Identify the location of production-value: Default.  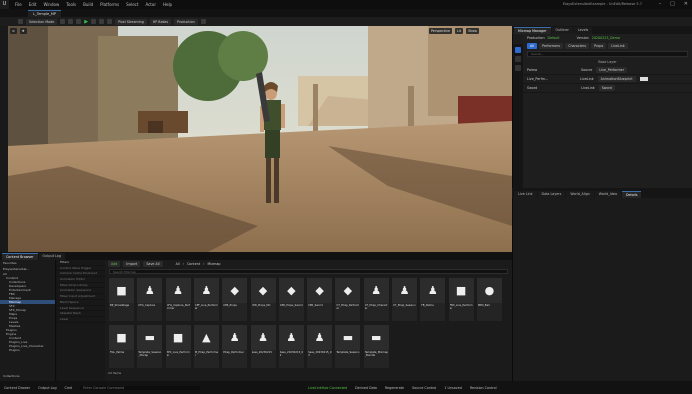
(554, 38).